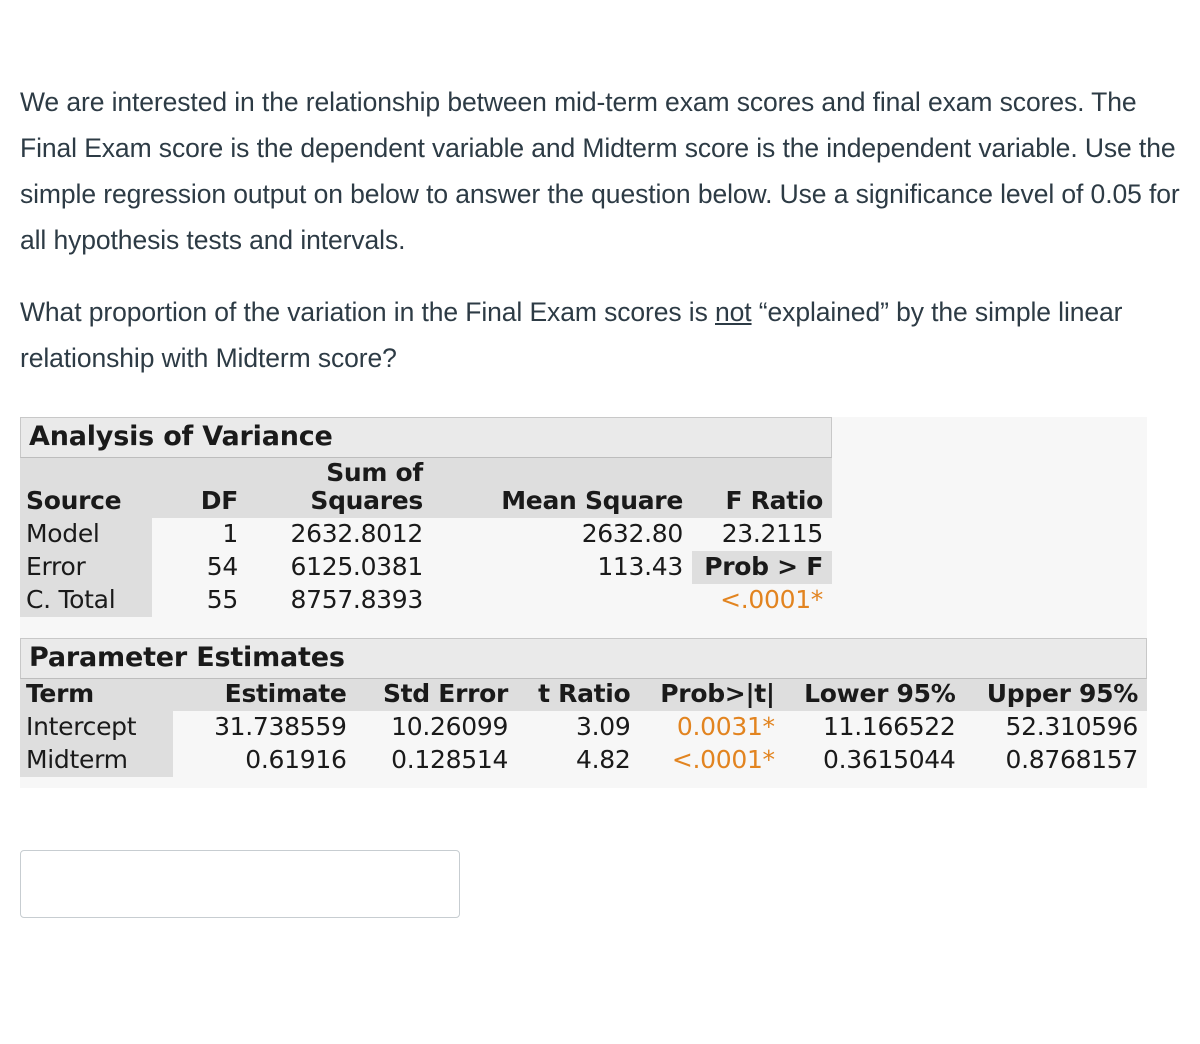 The width and height of the screenshot is (1200, 1044). I want to click on anova-row-0-source: Model, so click(86, 535).